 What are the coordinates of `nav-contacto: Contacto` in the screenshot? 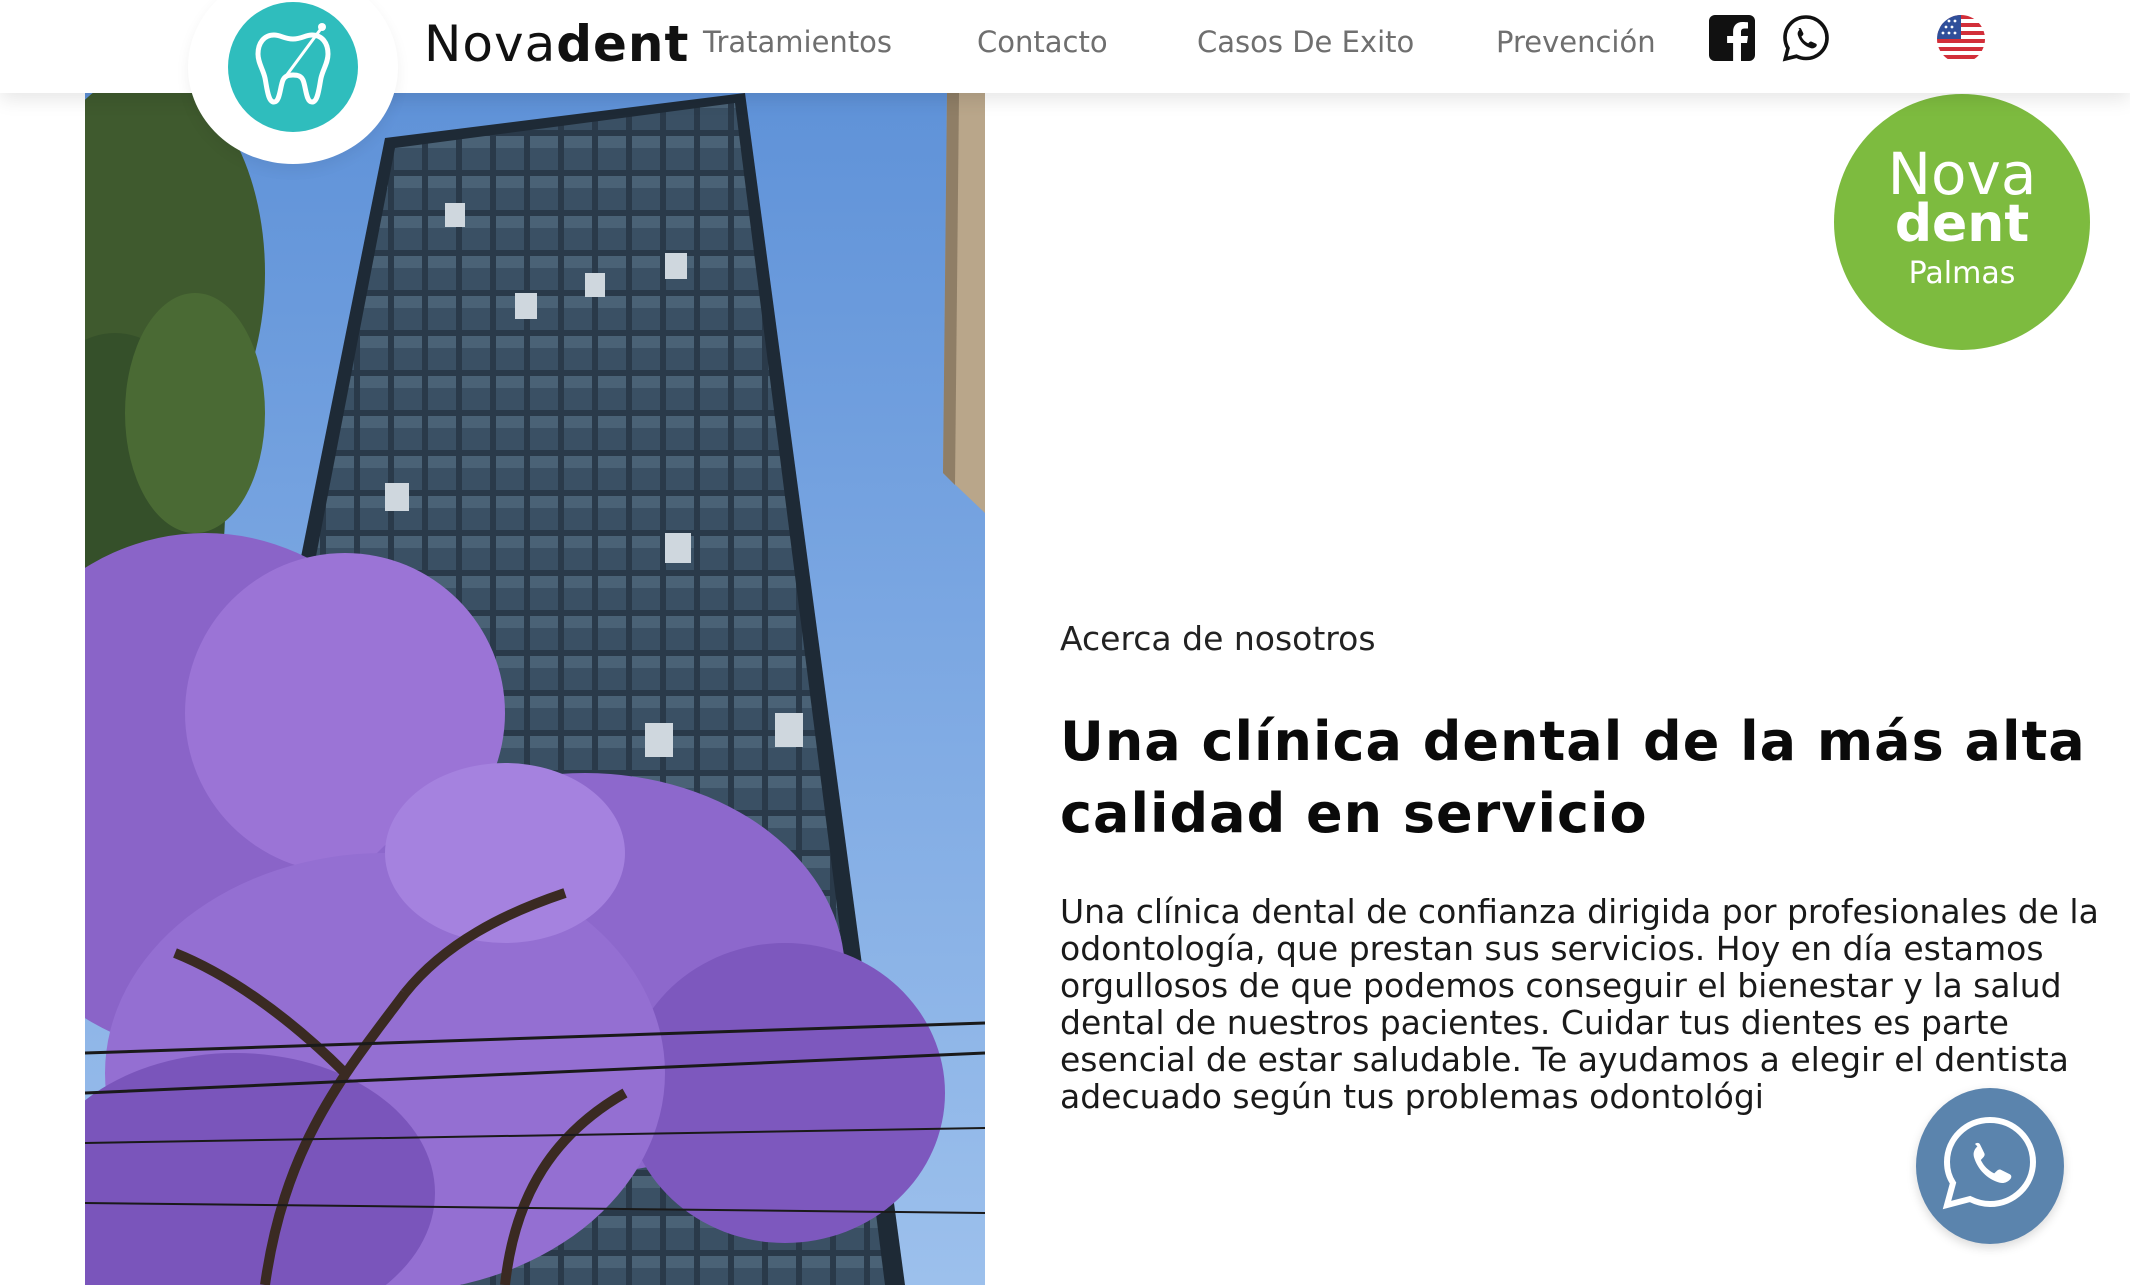 It's located at (1042, 42).